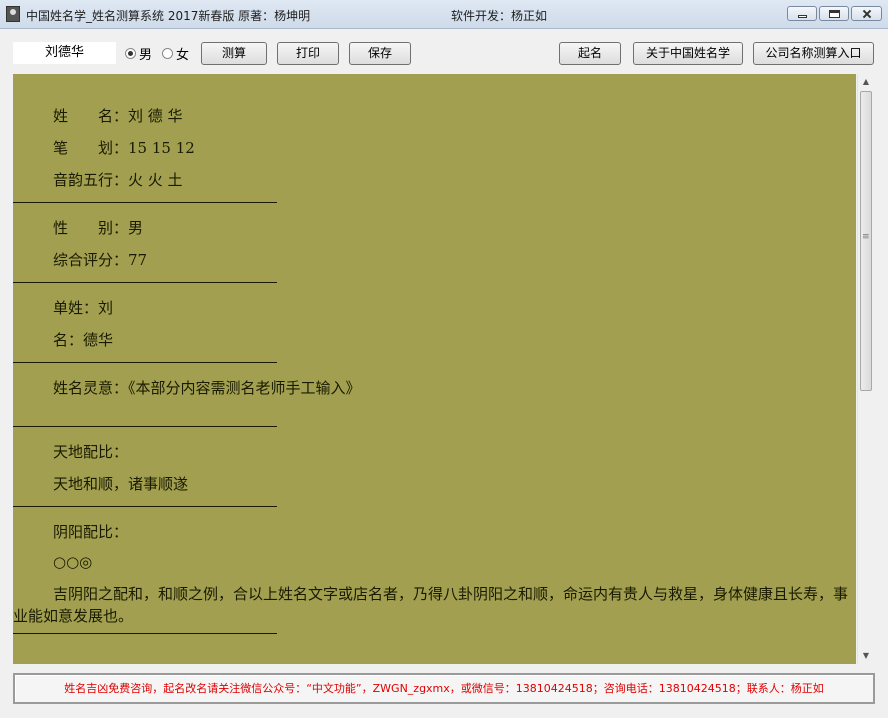  I want to click on yinyang-title: 阴阳配比：, so click(91, 532).